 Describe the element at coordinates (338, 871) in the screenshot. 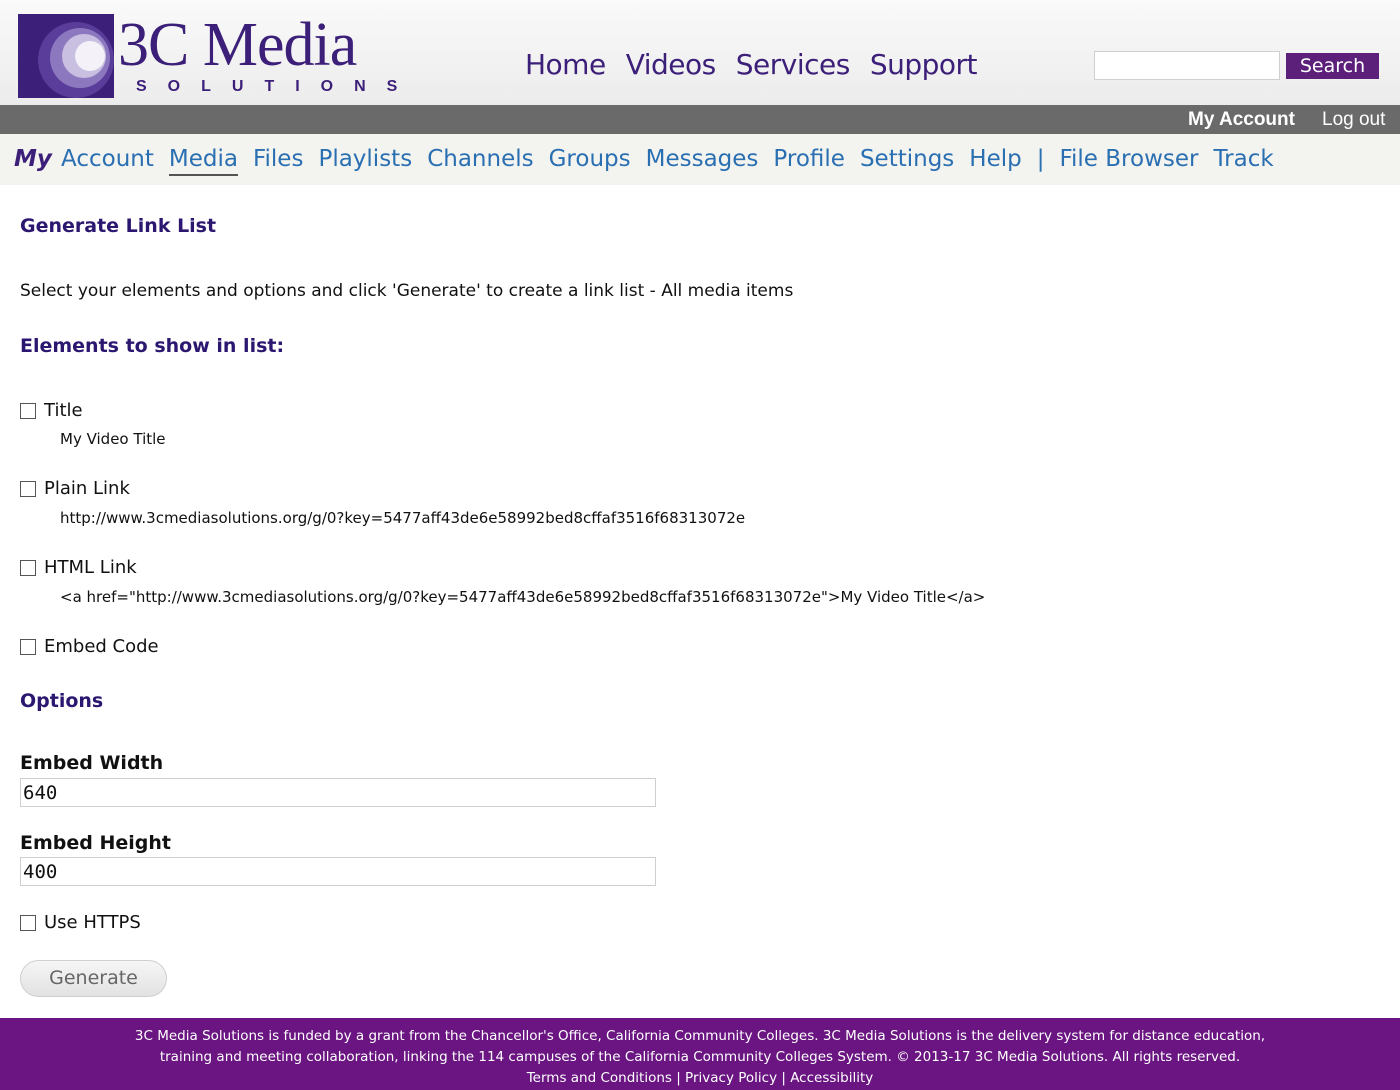

I see `embed-height-field: 400` at that location.